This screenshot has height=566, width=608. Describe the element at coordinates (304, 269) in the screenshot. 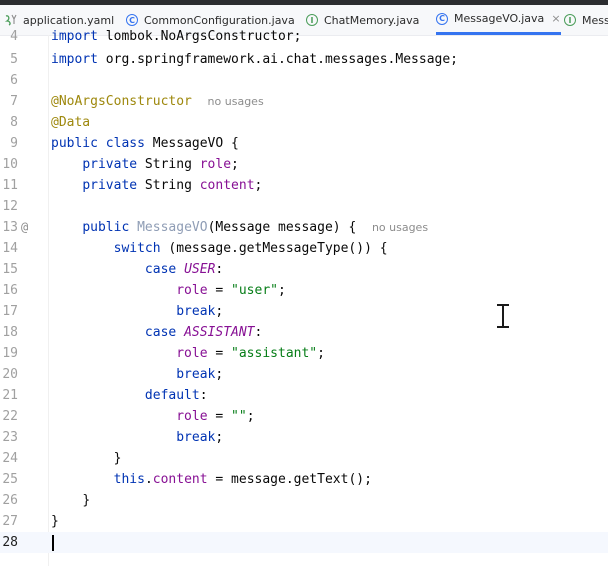

I see `code-line: 15 case USER:` at that location.